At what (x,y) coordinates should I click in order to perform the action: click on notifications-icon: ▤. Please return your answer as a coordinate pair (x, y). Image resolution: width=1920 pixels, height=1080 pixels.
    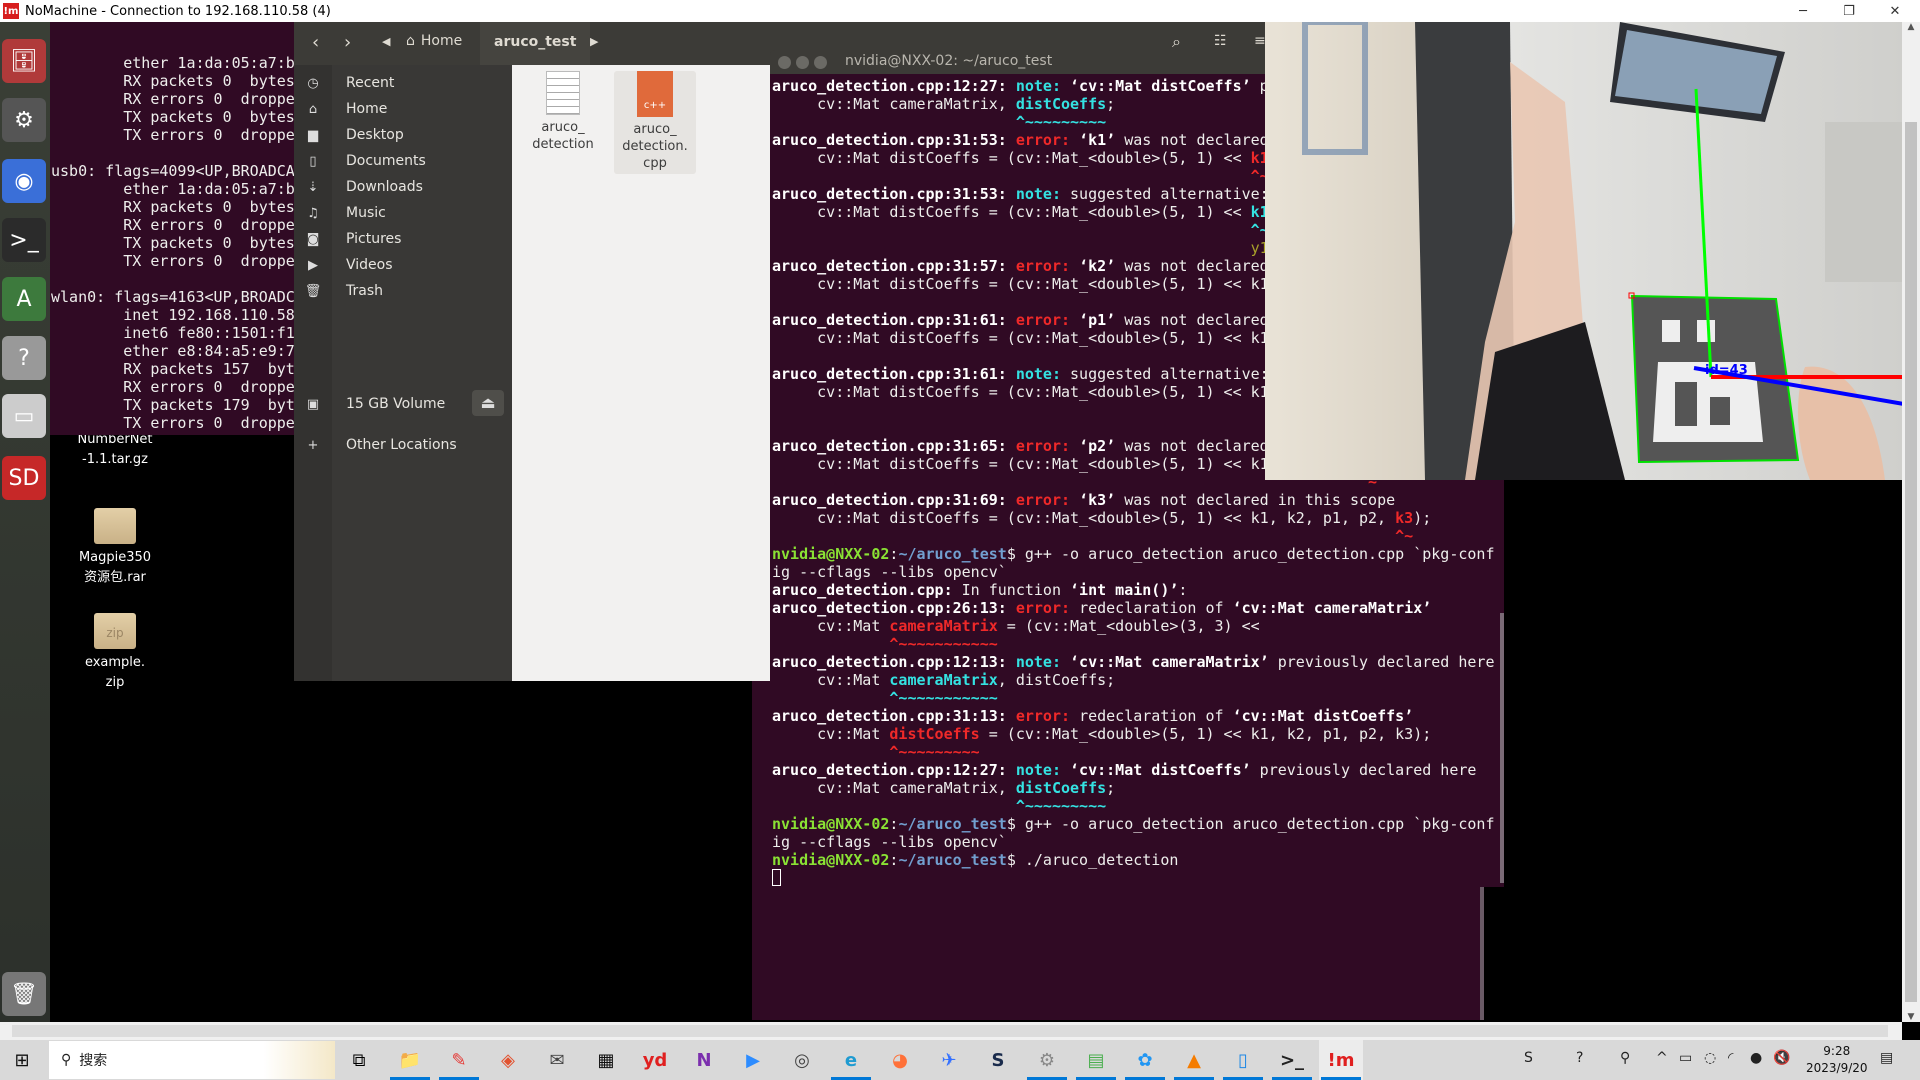
    Looking at the image, I should click on (1886, 1058).